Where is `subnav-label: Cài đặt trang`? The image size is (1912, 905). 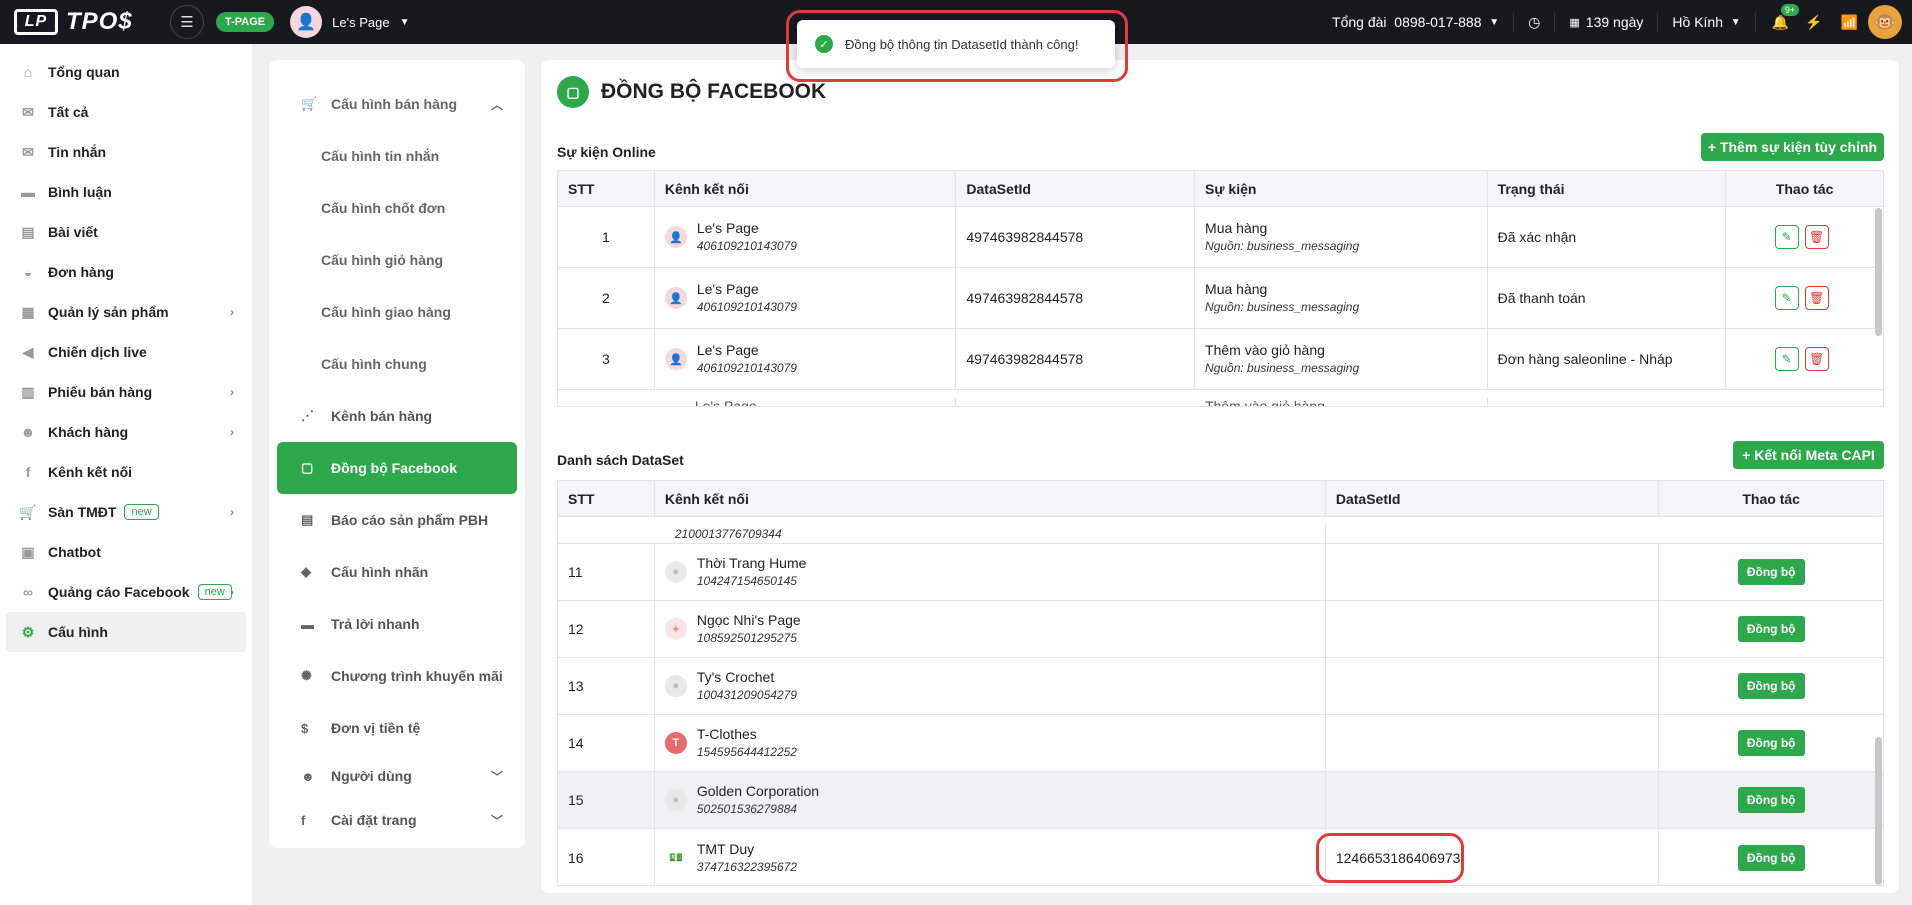 subnav-label: Cài đặt trang is located at coordinates (374, 820).